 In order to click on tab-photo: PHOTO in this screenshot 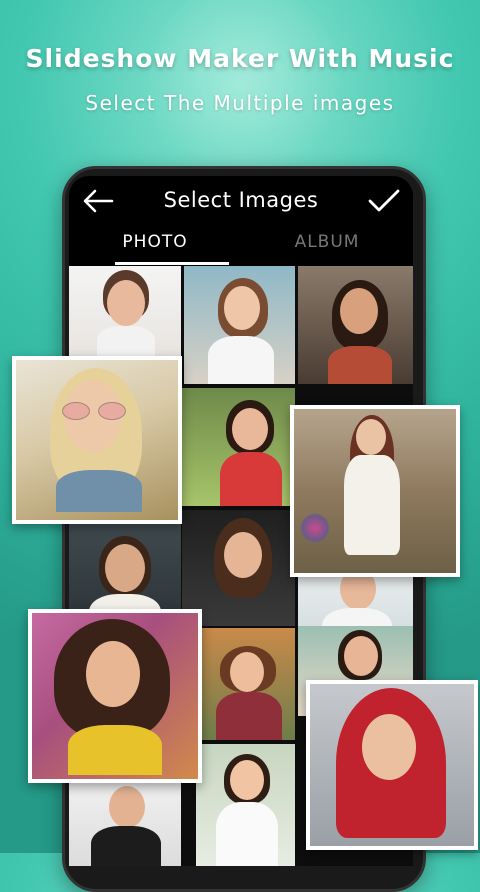, I will do `click(155, 242)`.